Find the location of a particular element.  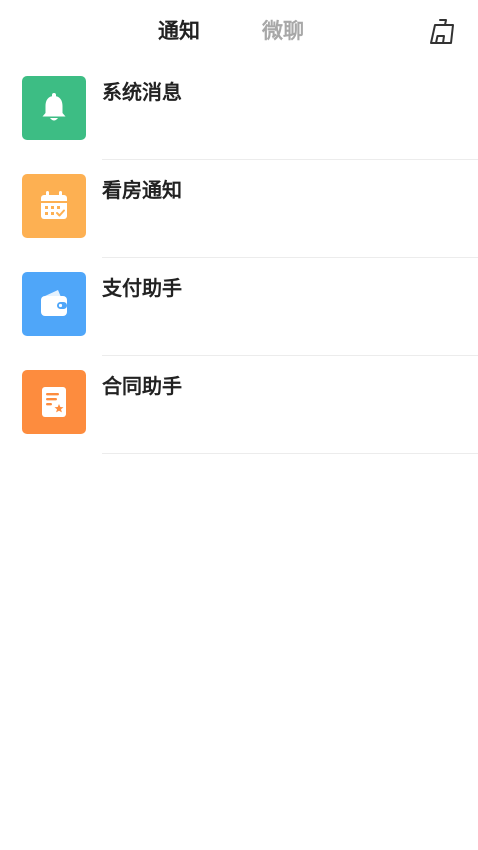

divider is located at coordinates (290, 453).